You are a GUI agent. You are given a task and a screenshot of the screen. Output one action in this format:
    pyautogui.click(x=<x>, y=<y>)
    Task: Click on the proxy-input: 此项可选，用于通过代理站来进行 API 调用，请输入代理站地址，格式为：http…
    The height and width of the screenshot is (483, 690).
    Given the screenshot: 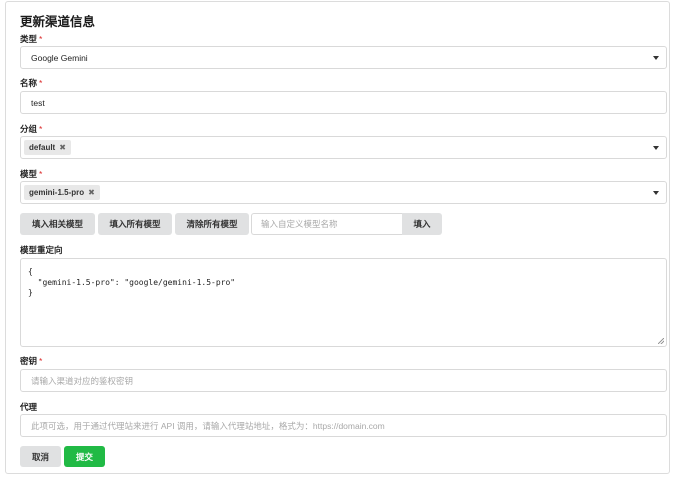 What is the action you would take?
    pyautogui.click(x=343, y=425)
    